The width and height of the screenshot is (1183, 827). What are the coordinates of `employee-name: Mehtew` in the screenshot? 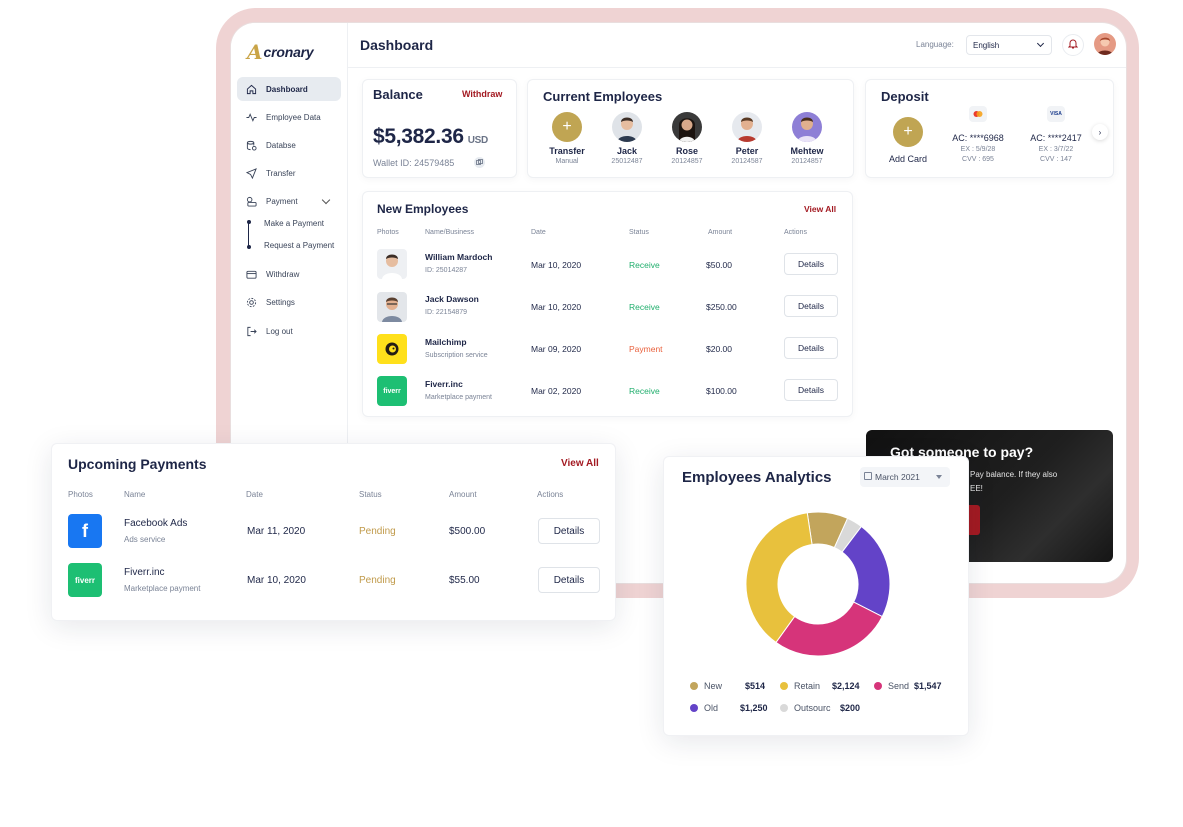 It's located at (807, 151).